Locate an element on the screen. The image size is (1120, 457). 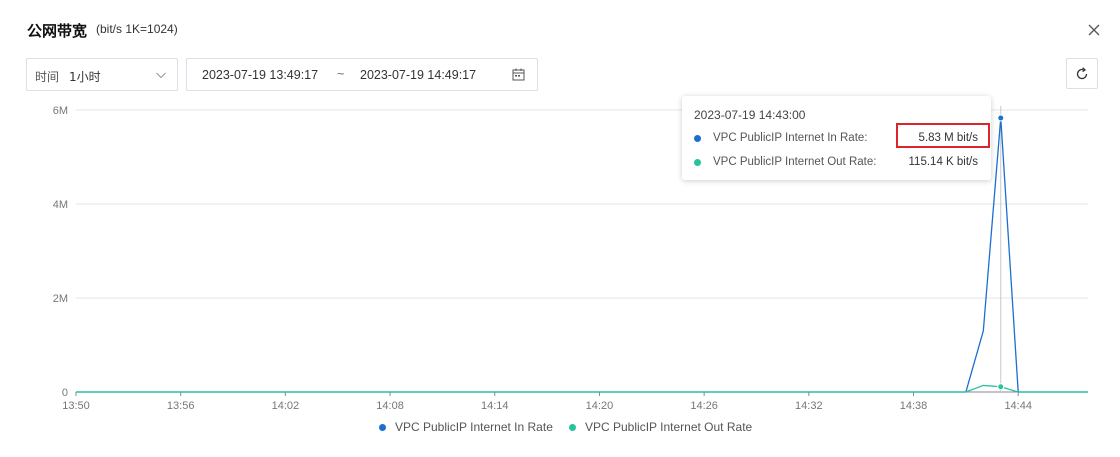
legend-in-name: VPC PublicIP Internet In Rate is located at coordinates (474, 427).